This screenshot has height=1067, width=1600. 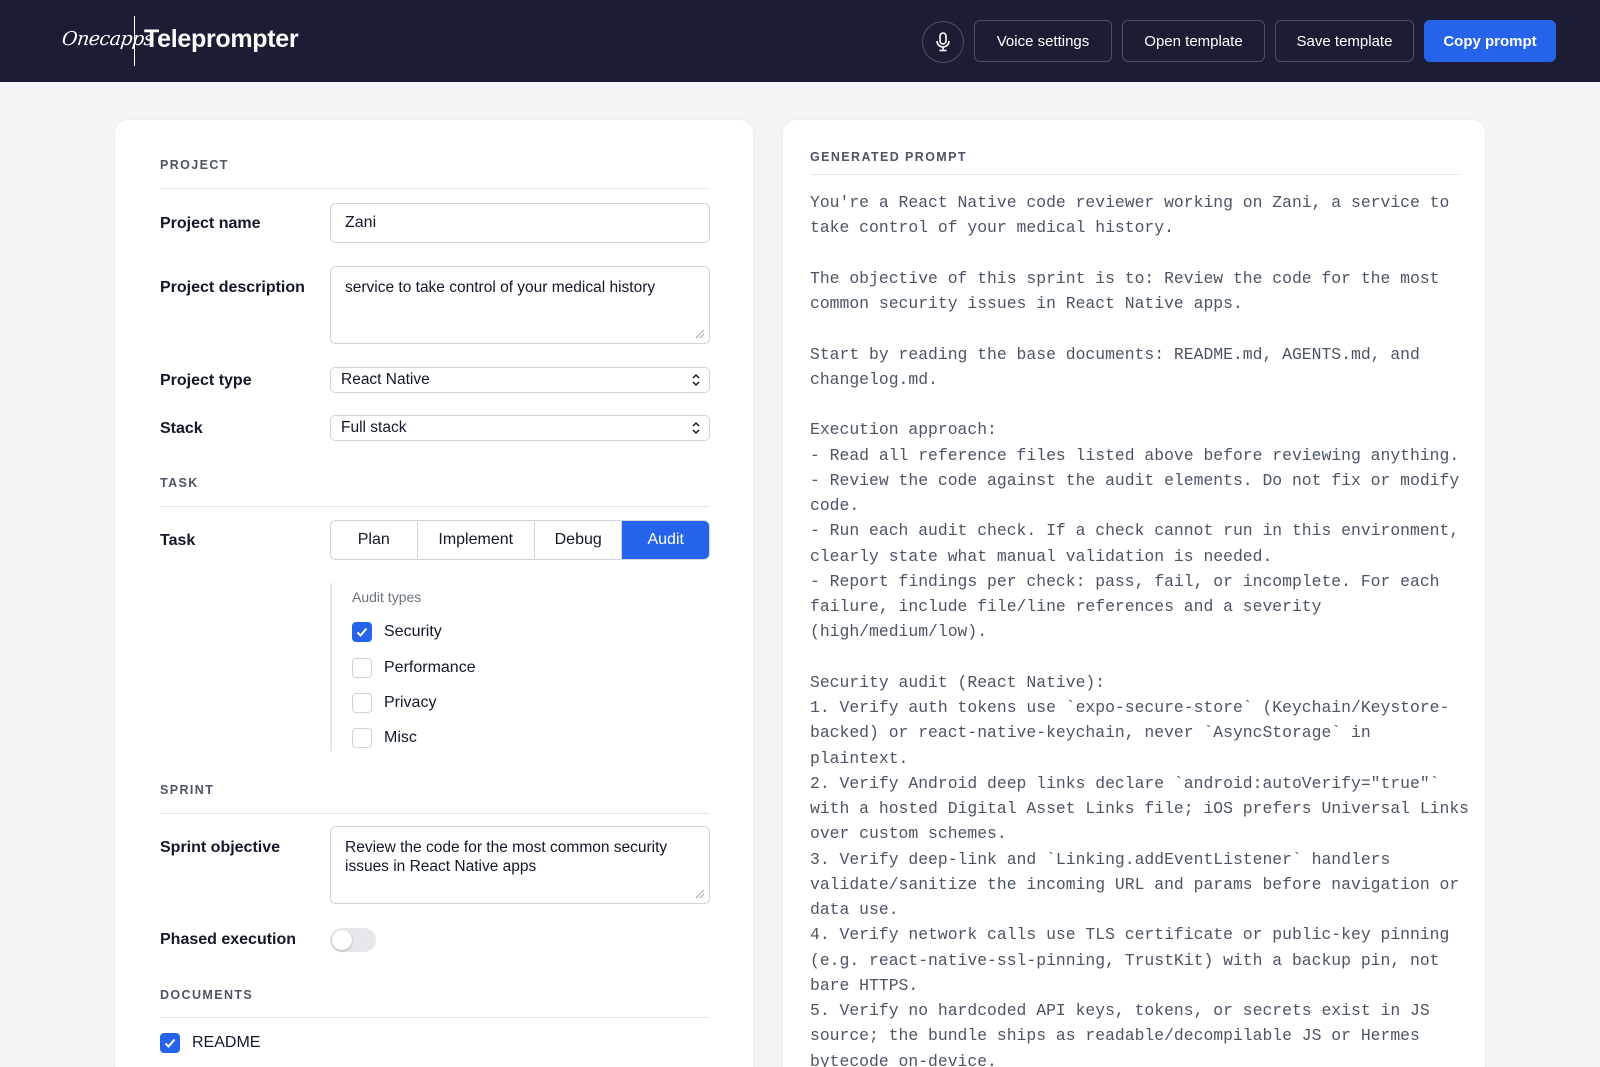 I want to click on task-segmented-control: Plan Implement Debug Audit, so click(x=520, y=540).